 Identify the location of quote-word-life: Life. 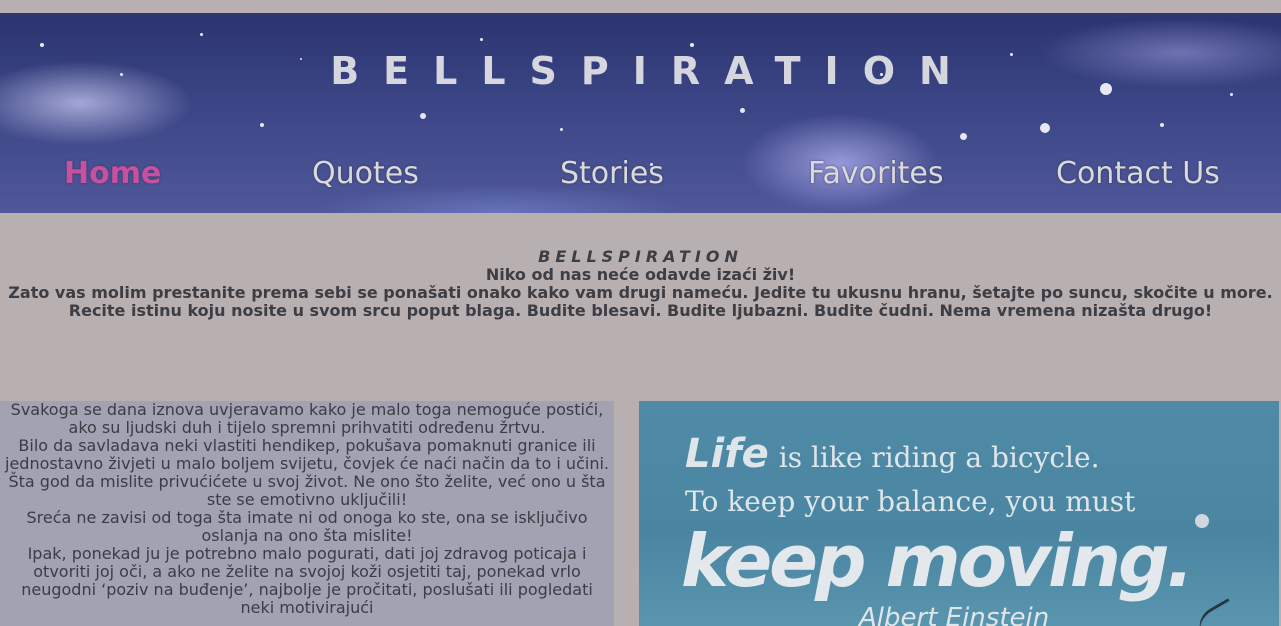
(727, 454).